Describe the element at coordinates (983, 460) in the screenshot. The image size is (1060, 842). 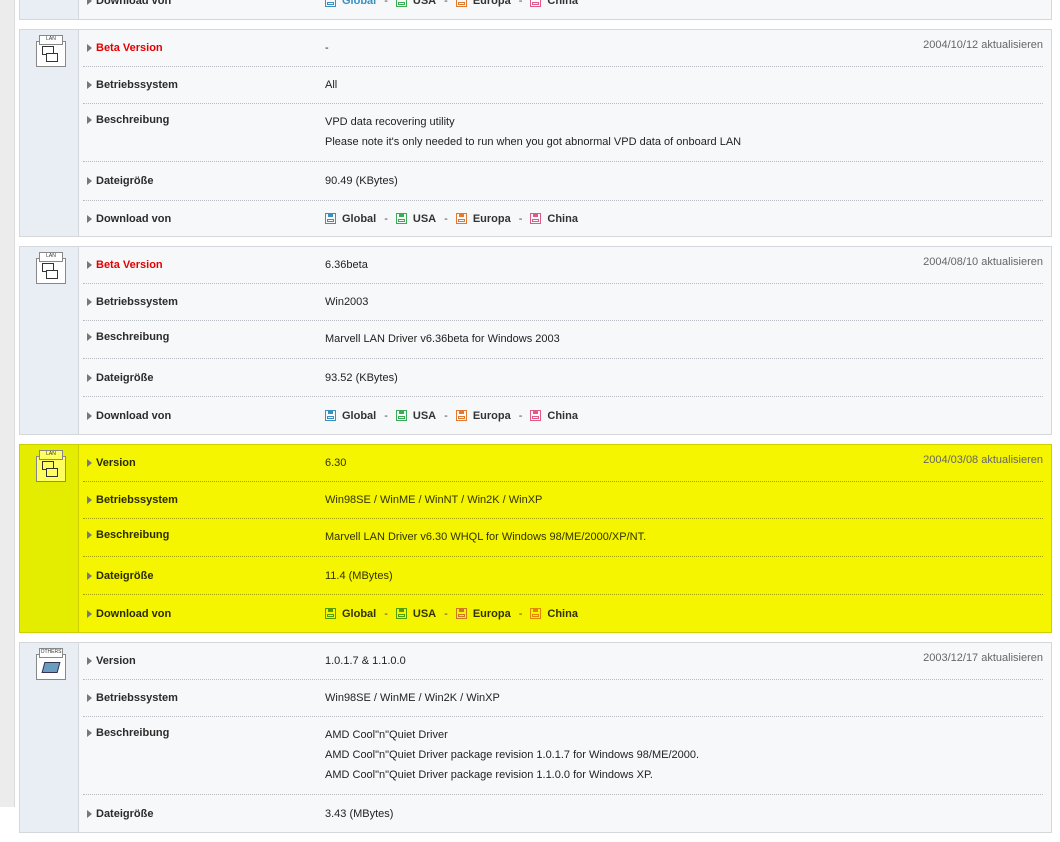
I see `update-date: 2004/03/08 aktualisieren` at that location.